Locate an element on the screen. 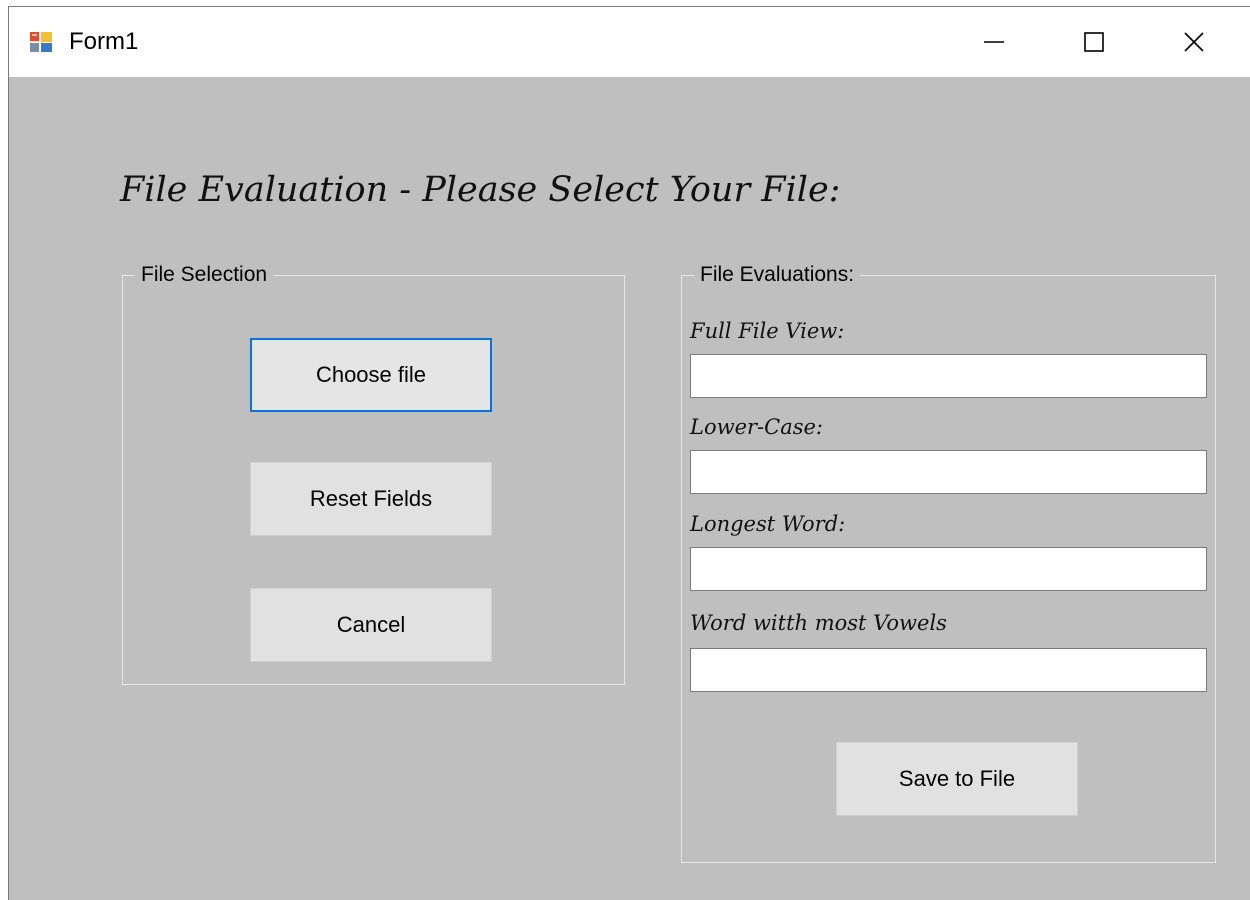 This screenshot has width=1250, height=900. app-icon is located at coordinates (41, 42).